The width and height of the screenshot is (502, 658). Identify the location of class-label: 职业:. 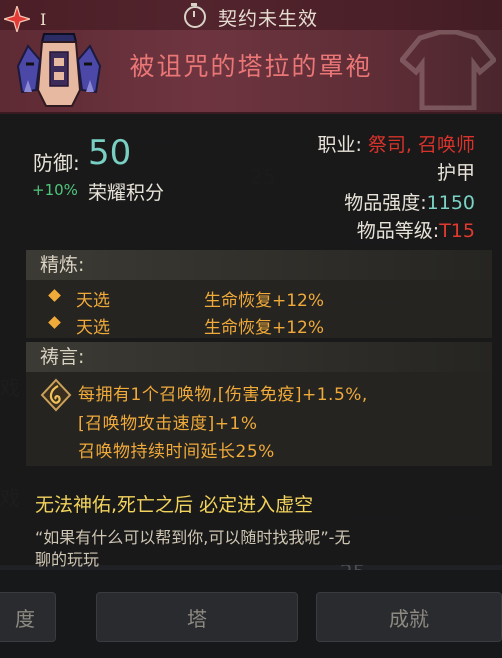
(339, 145).